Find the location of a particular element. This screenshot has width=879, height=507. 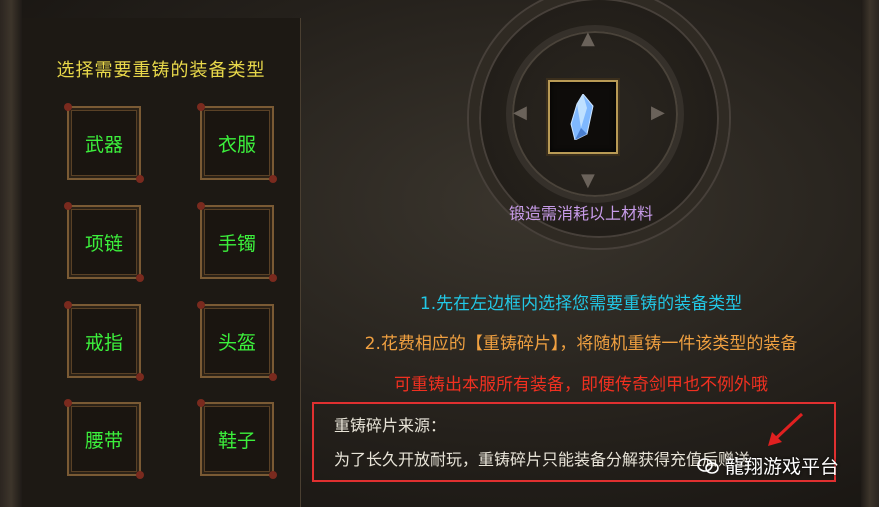

material-hint: 锻造需消耗以上材料 is located at coordinates (580, 213).